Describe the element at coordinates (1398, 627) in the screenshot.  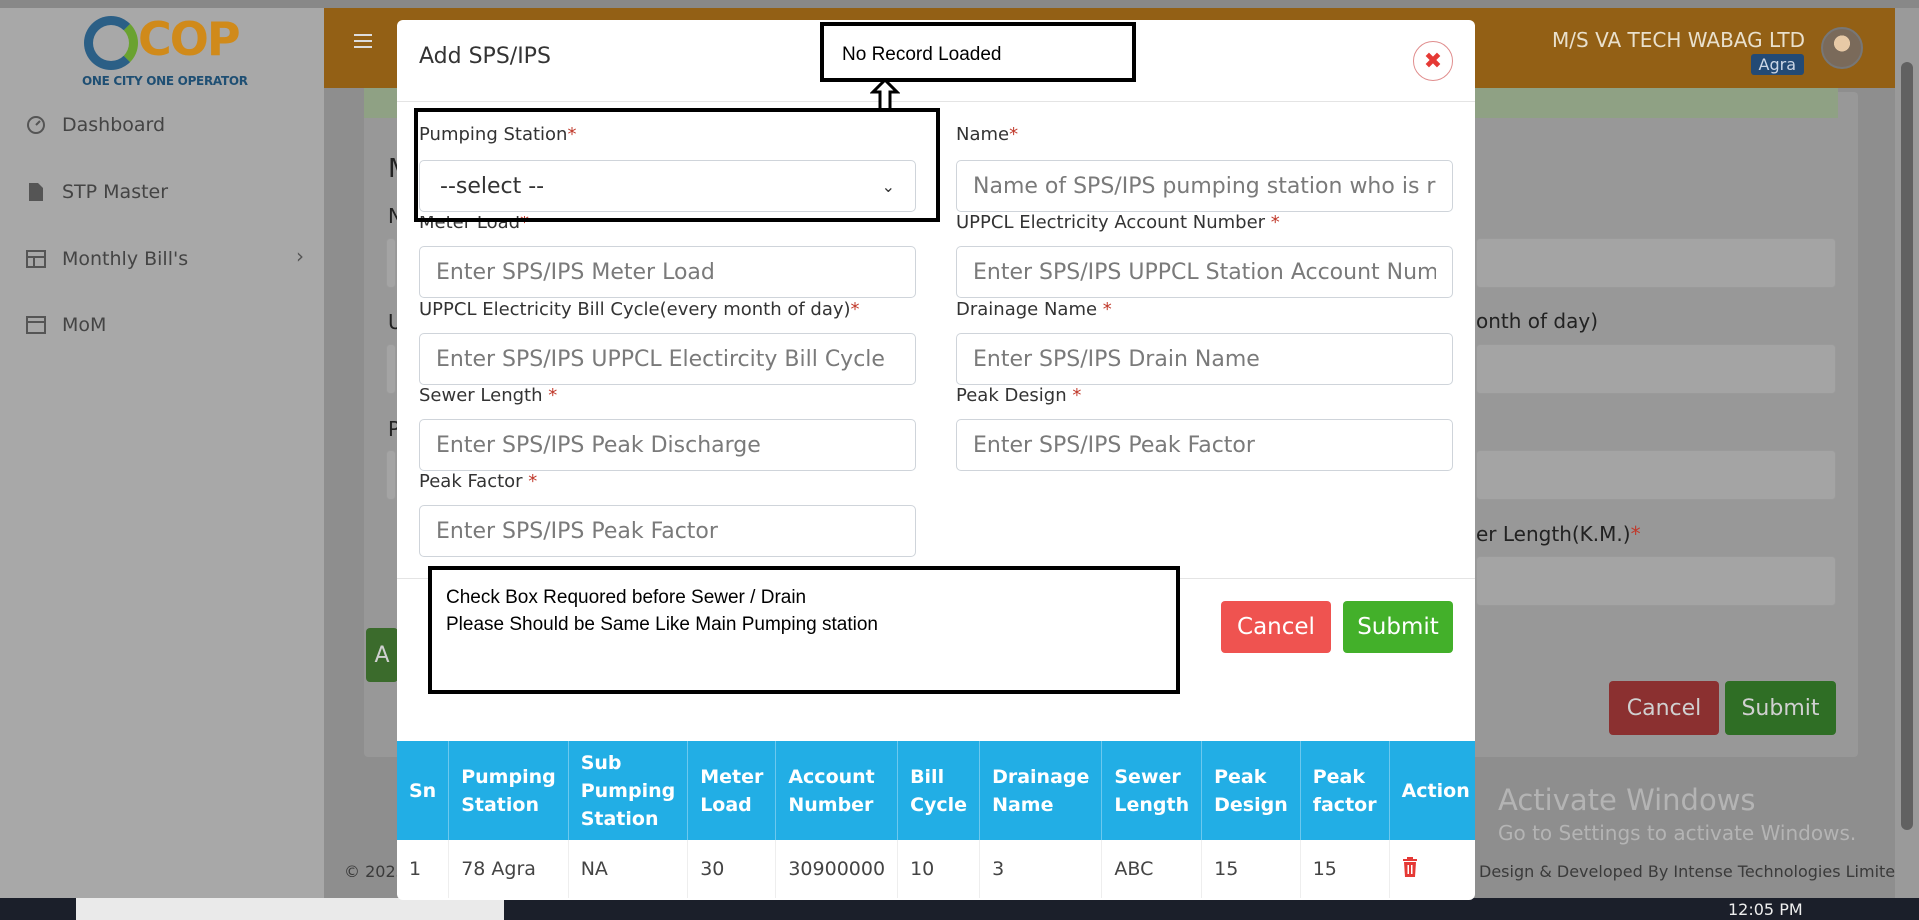
I see `submit-button: Submit` at that location.